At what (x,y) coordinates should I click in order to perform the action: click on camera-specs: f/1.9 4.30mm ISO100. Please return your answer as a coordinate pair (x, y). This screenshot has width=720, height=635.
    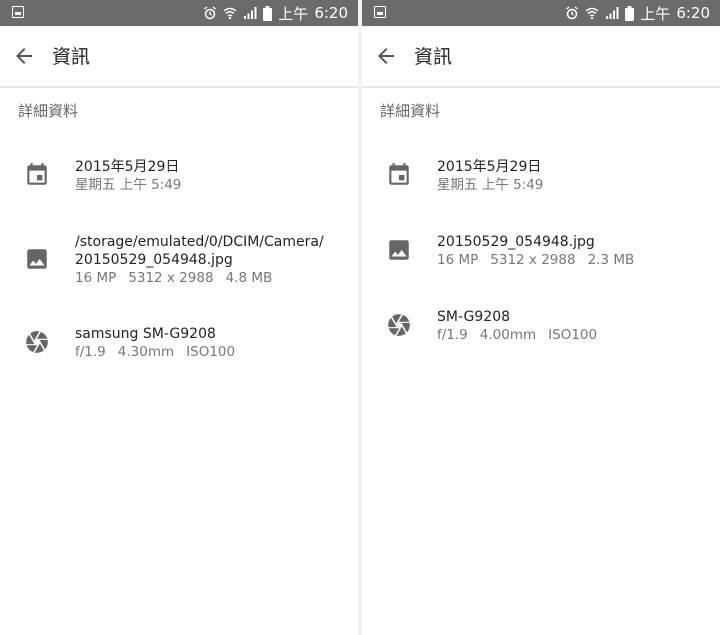
    Looking at the image, I should click on (212, 352).